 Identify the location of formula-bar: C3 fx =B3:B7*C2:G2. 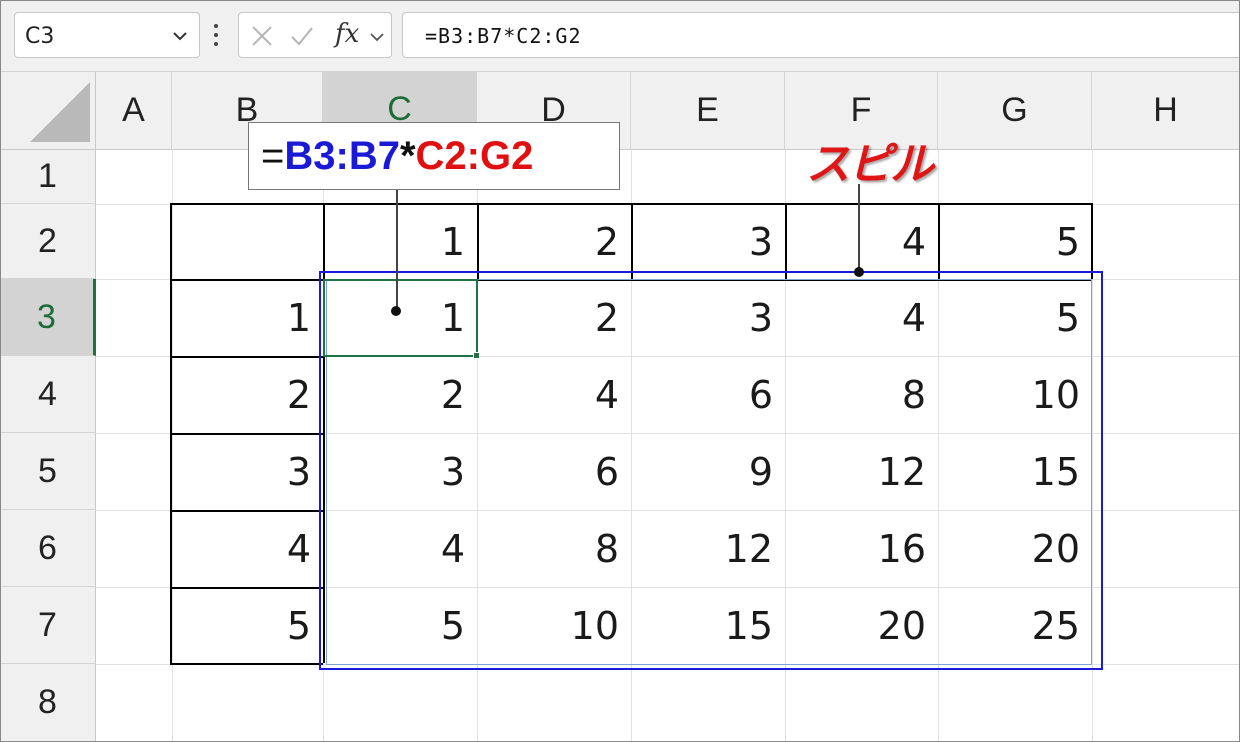
(620, 36).